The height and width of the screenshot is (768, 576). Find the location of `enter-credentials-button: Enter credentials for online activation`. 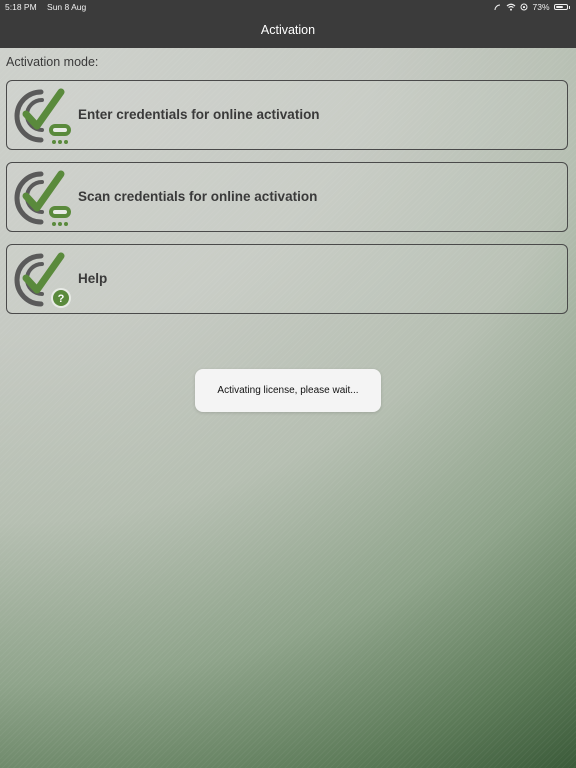

enter-credentials-button: Enter credentials for online activation is located at coordinates (287, 115).